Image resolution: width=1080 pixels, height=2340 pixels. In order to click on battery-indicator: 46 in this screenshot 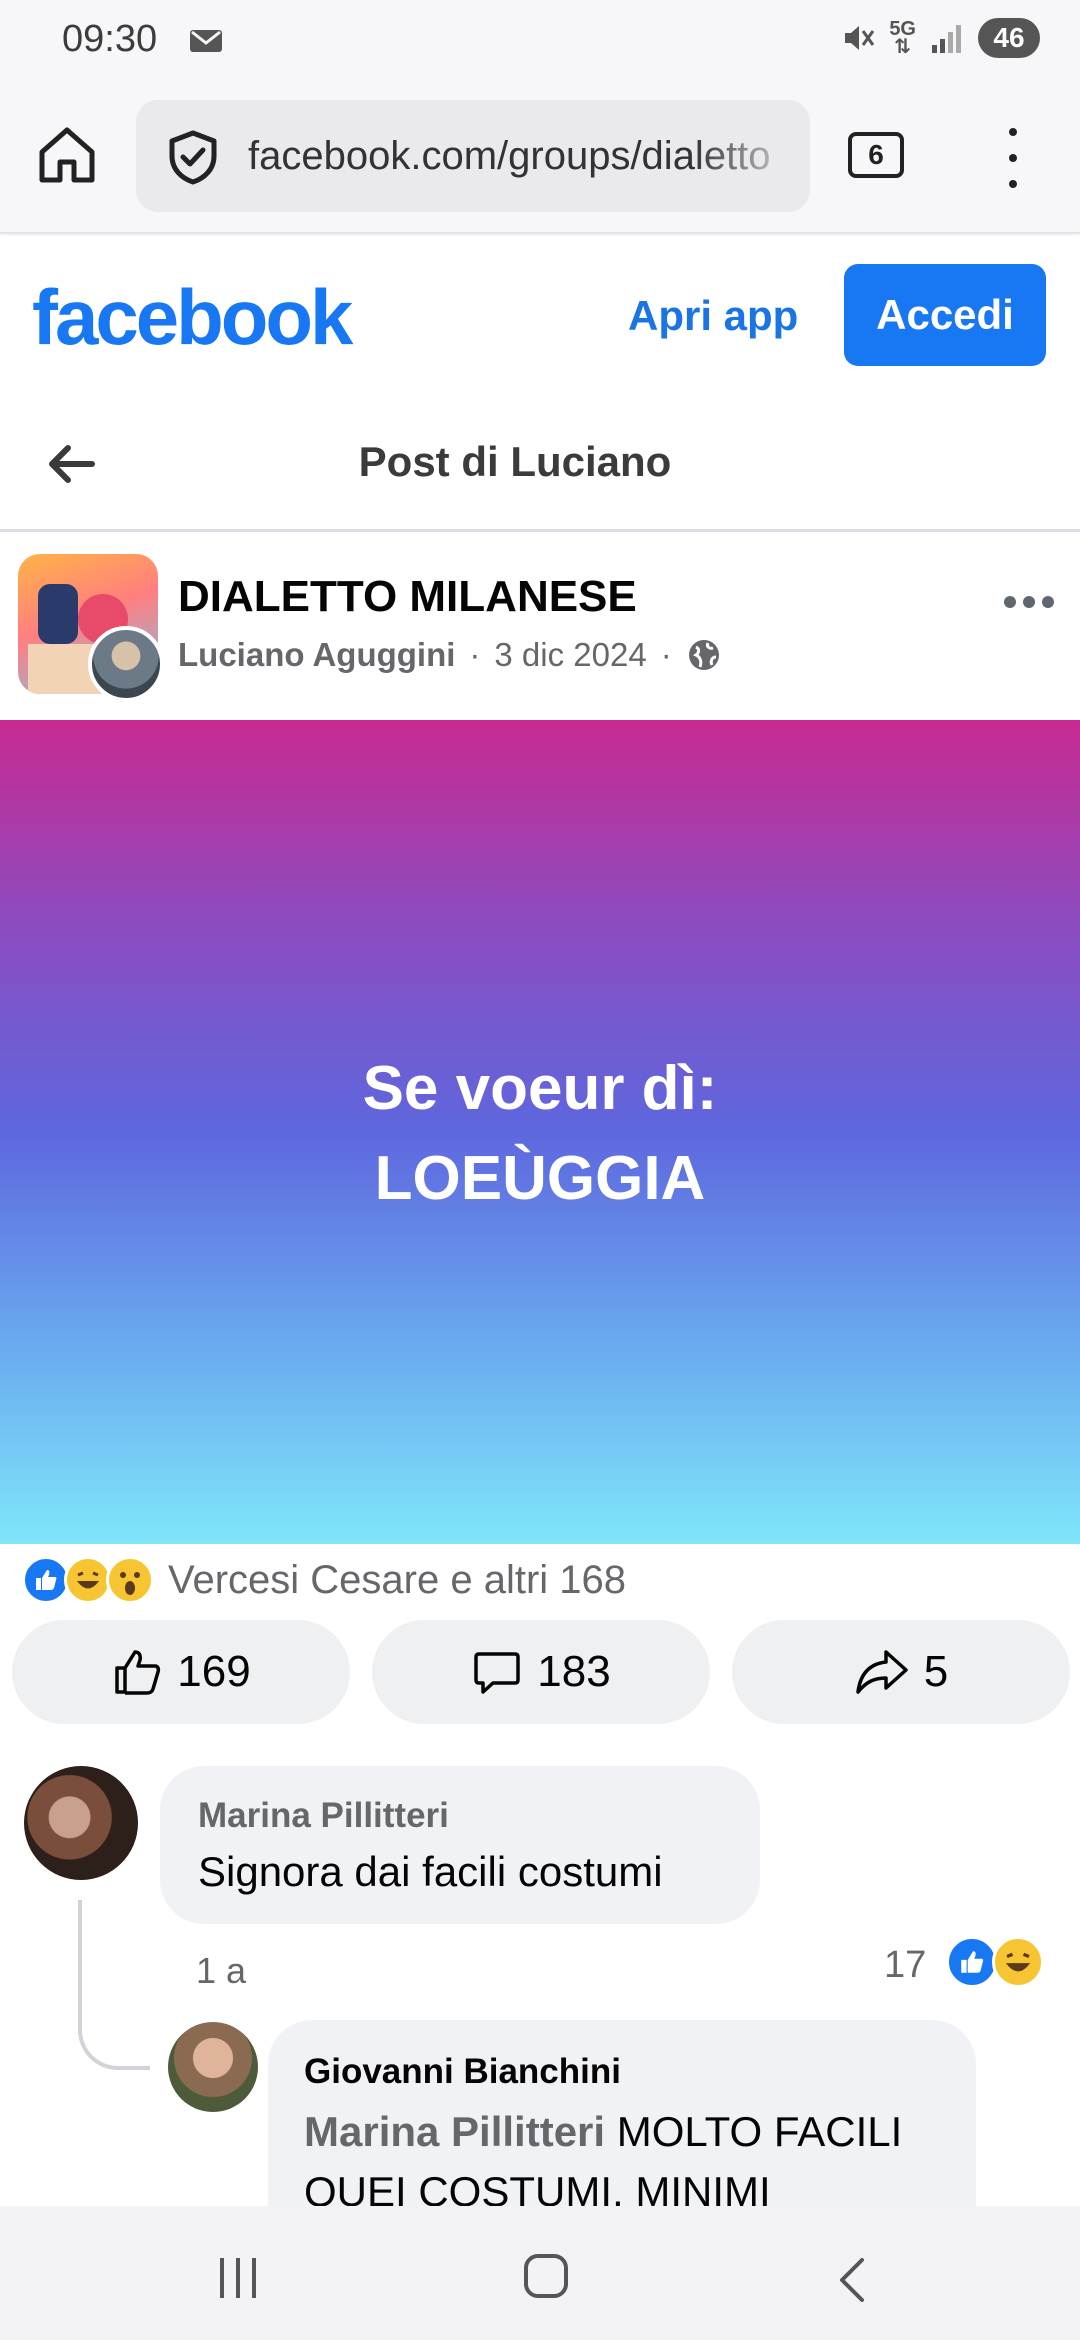, I will do `click(1009, 38)`.